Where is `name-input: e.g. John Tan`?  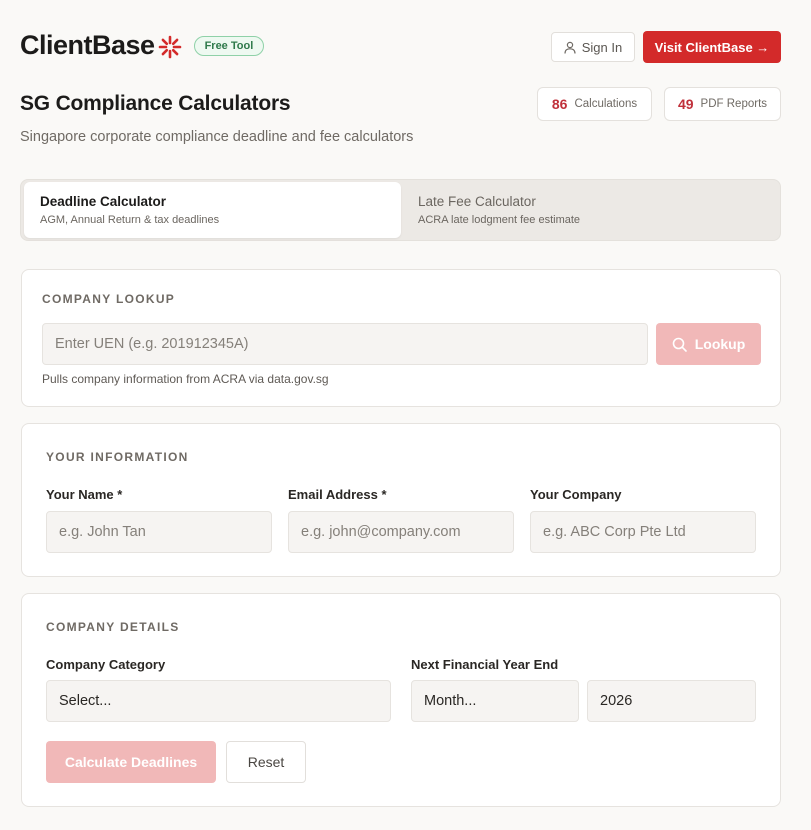
name-input: e.g. John Tan is located at coordinates (159, 532).